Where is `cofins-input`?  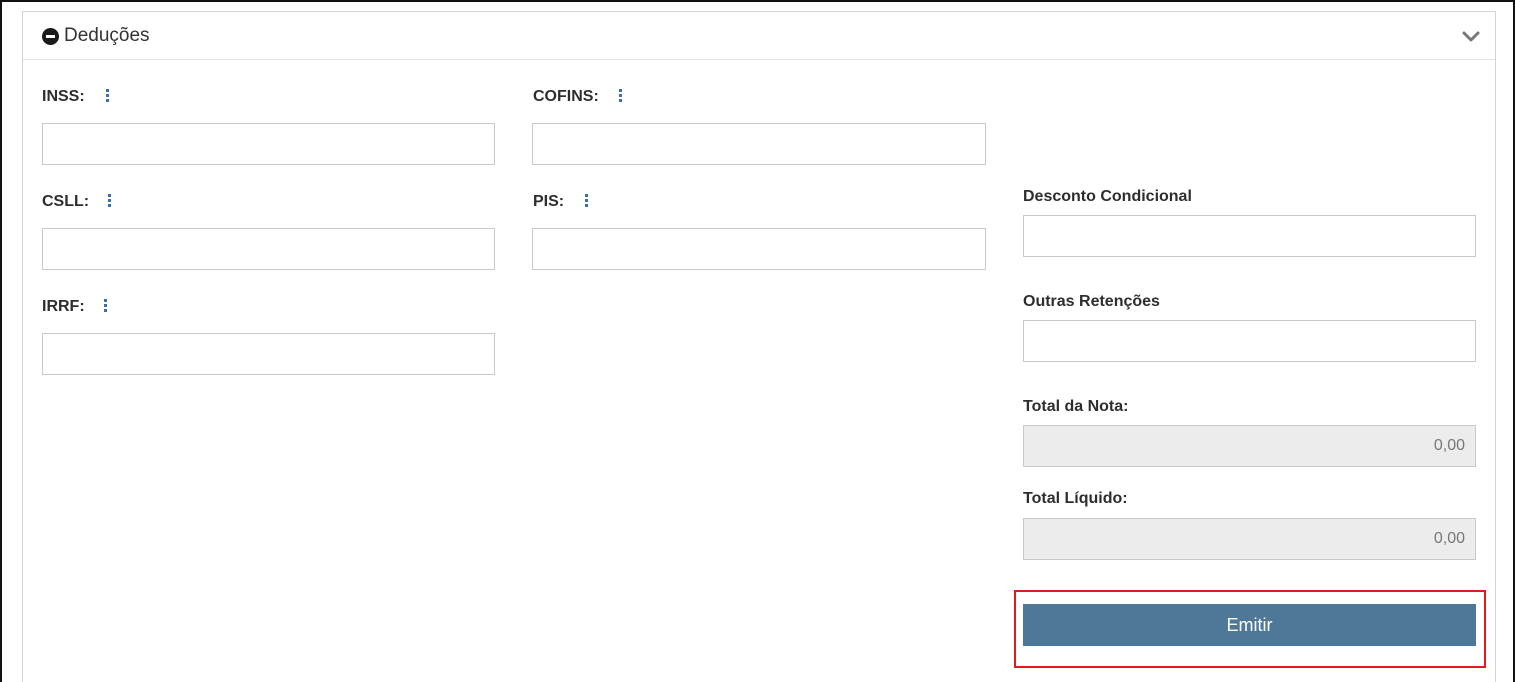
cofins-input is located at coordinates (759, 144).